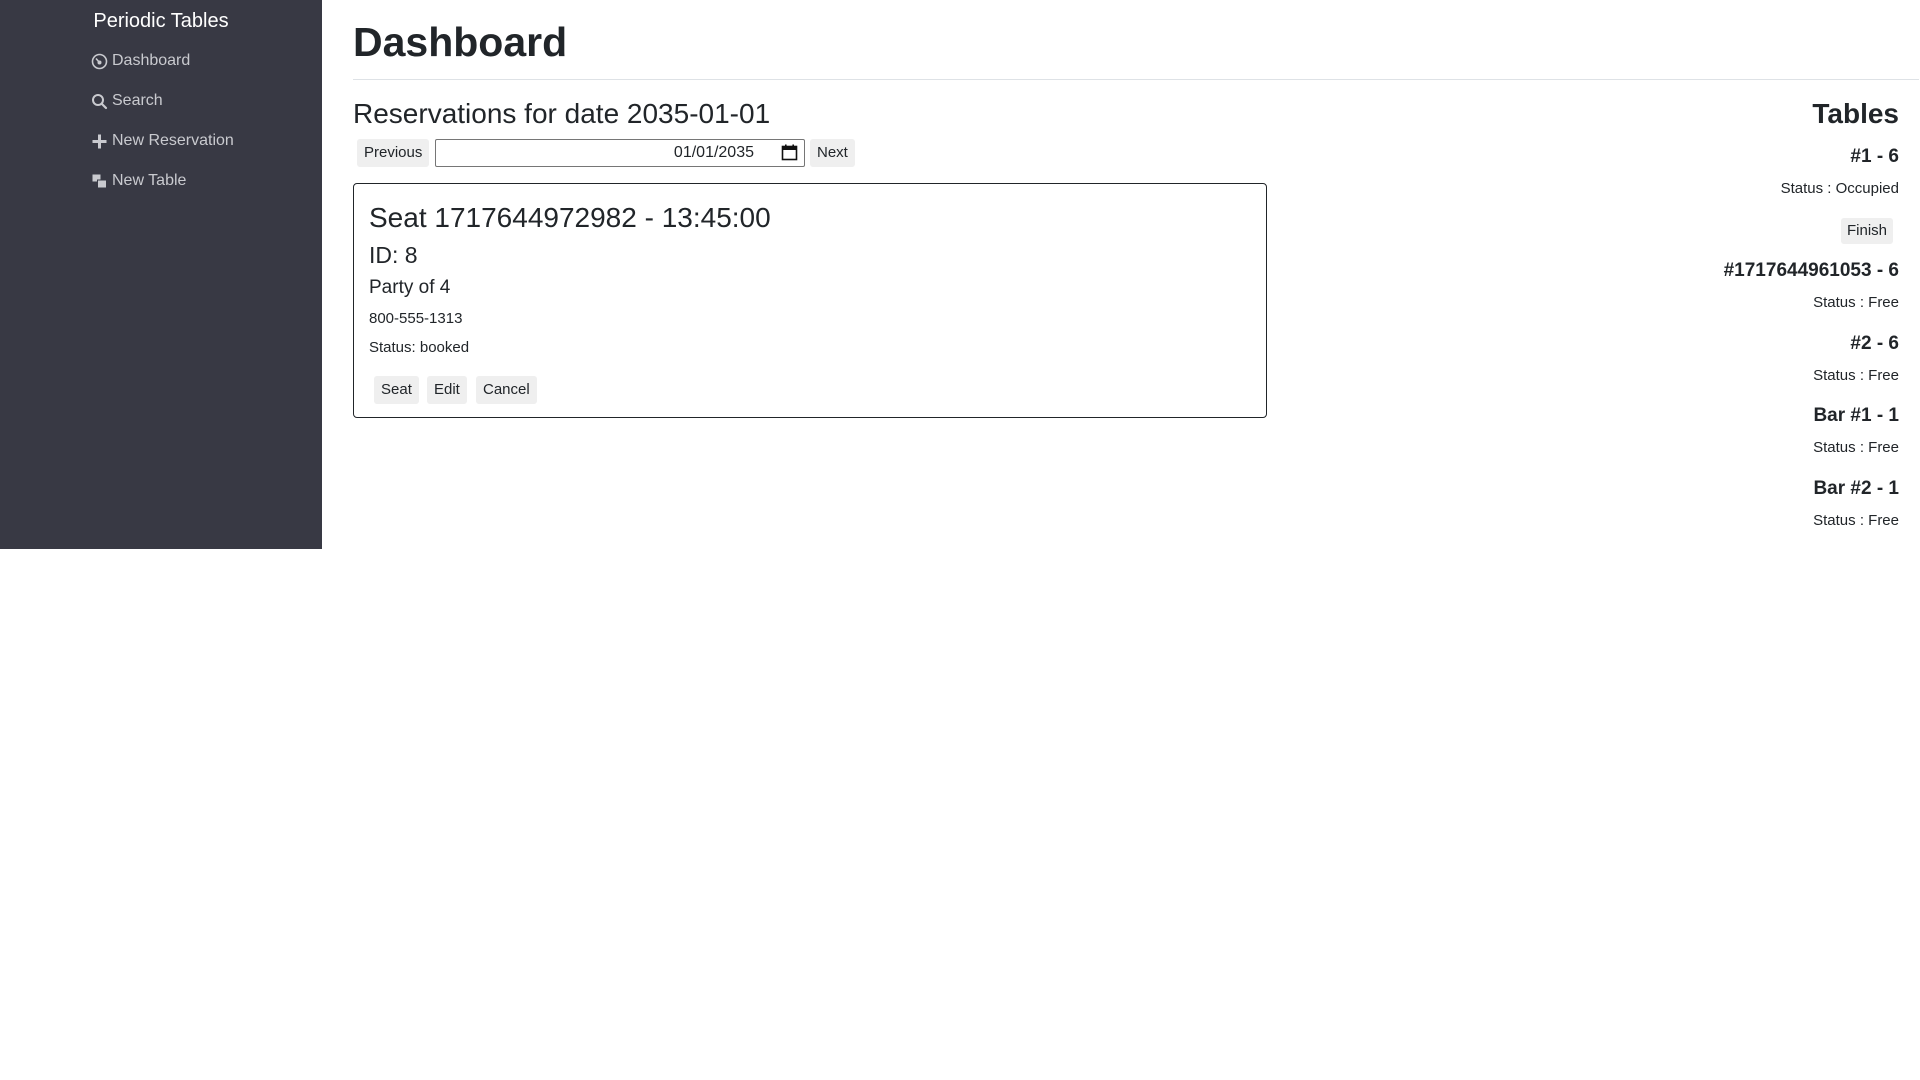 The width and height of the screenshot is (1920, 1080). What do you see at coordinates (99, 101) in the screenshot?
I see `search-icon` at bounding box center [99, 101].